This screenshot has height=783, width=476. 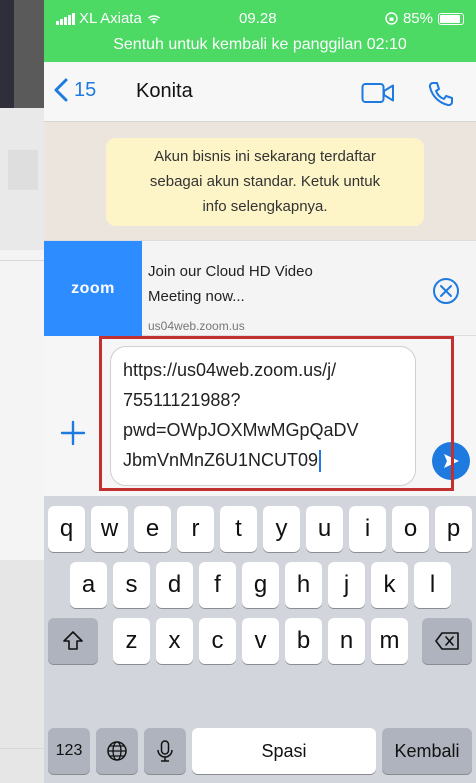 What do you see at coordinates (22, 391) in the screenshot?
I see `background-left-strip` at bounding box center [22, 391].